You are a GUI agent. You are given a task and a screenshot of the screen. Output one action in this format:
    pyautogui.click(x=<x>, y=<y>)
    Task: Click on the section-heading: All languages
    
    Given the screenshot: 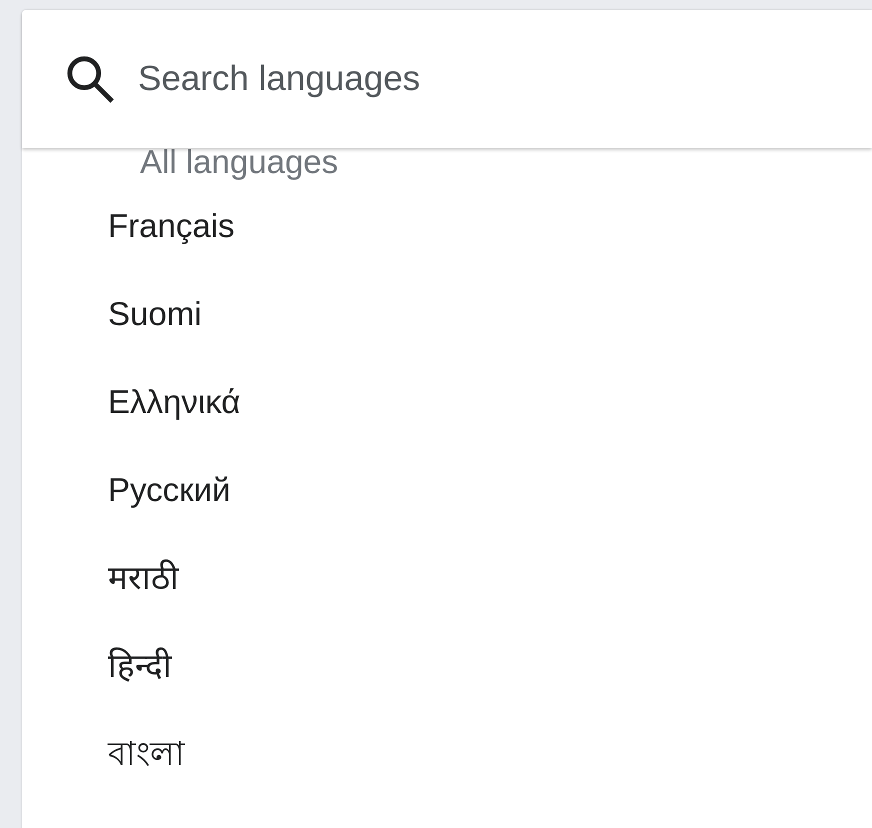 What is the action you would take?
    pyautogui.click(x=239, y=162)
    